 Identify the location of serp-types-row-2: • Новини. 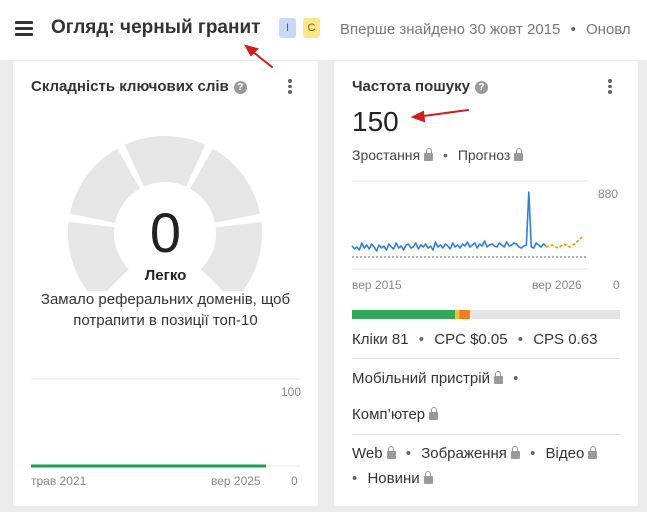
(486, 478).